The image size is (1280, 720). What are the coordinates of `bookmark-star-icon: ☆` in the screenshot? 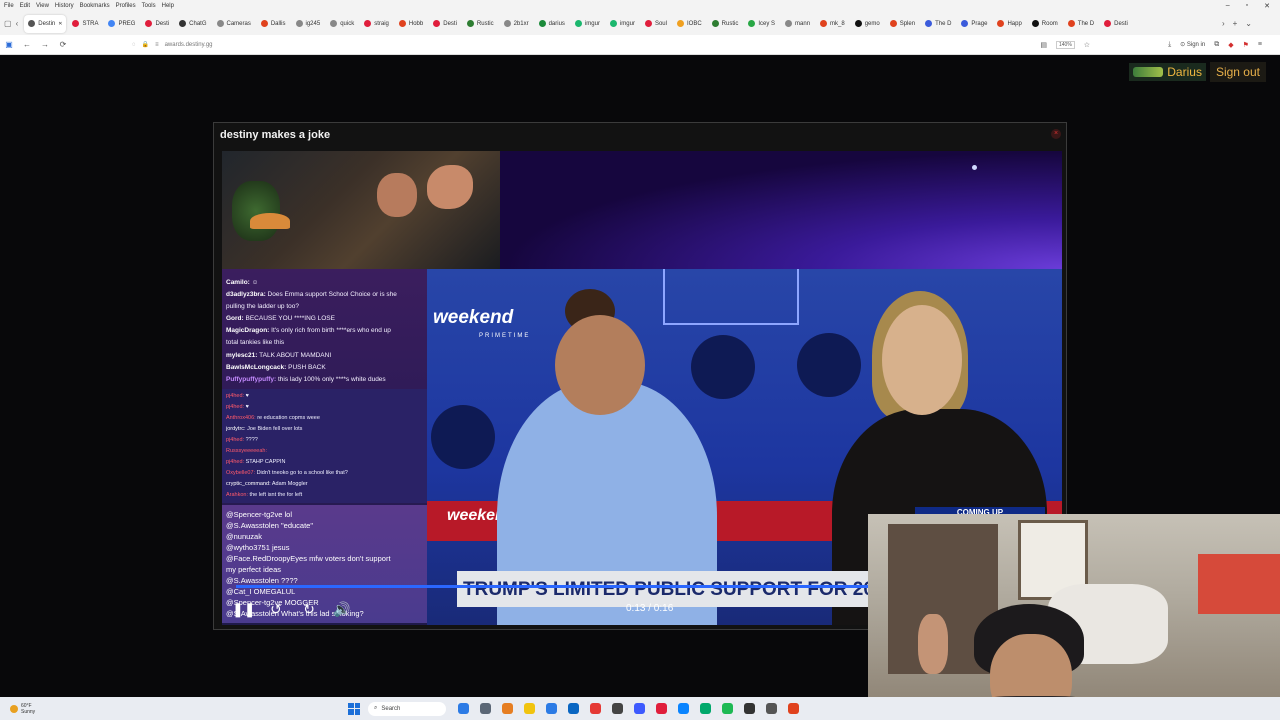 It's located at (1087, 45).